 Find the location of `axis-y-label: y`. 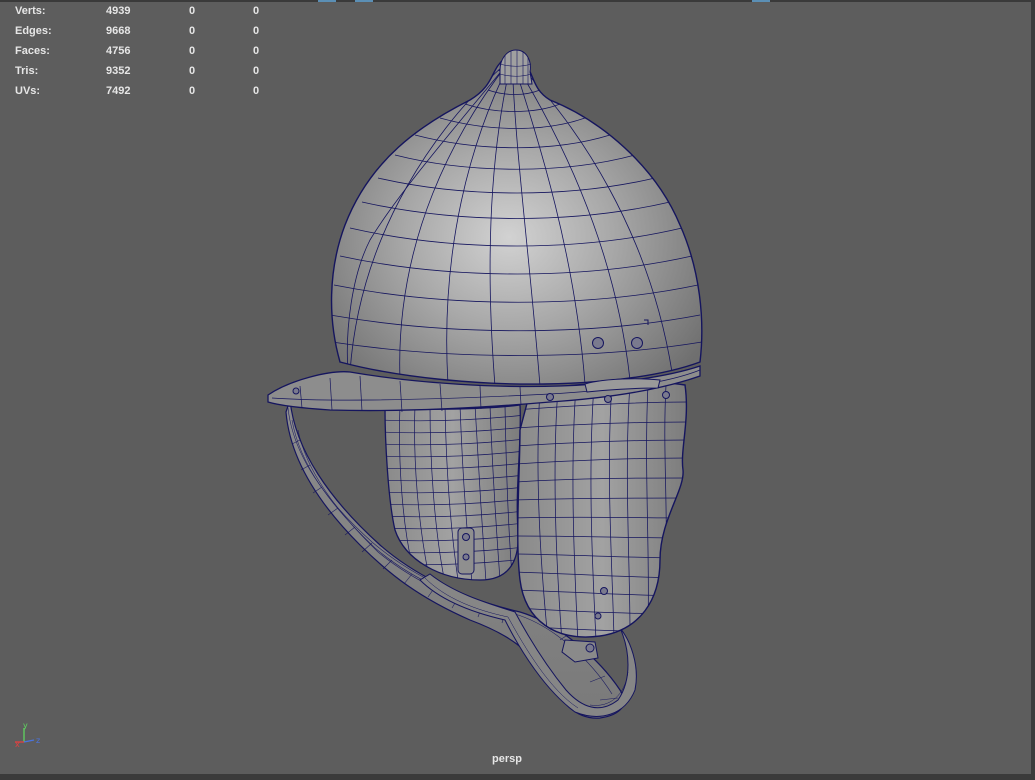

axis-y-label: y is located at coordinates (25, 725).